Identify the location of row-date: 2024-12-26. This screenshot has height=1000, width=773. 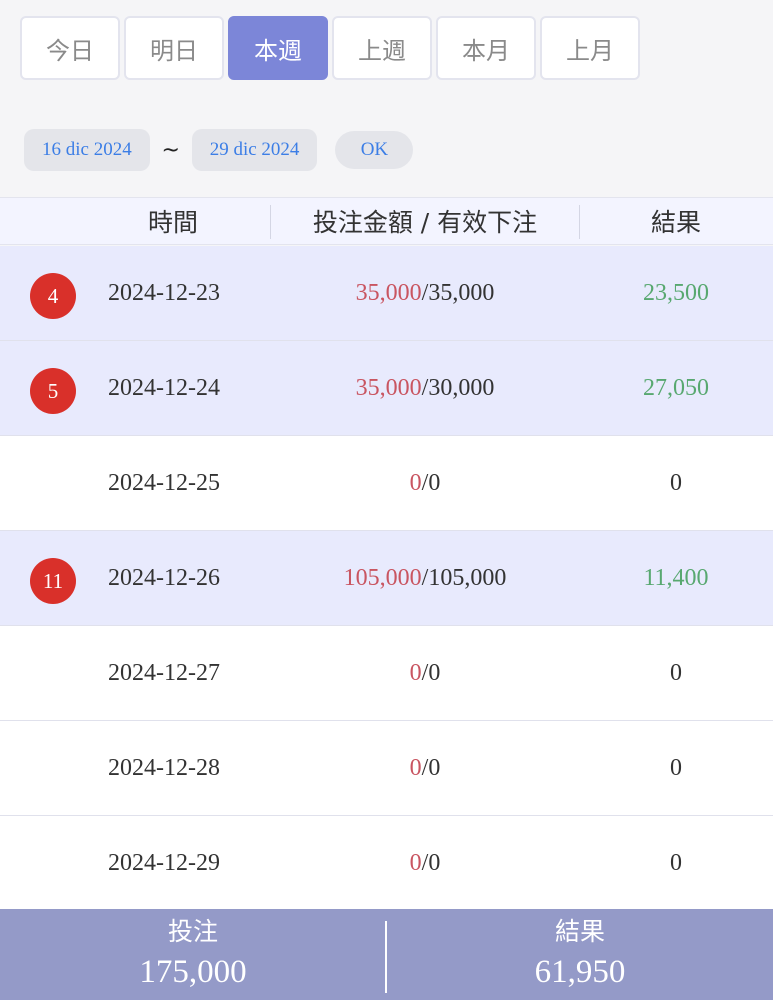
(164, 577).